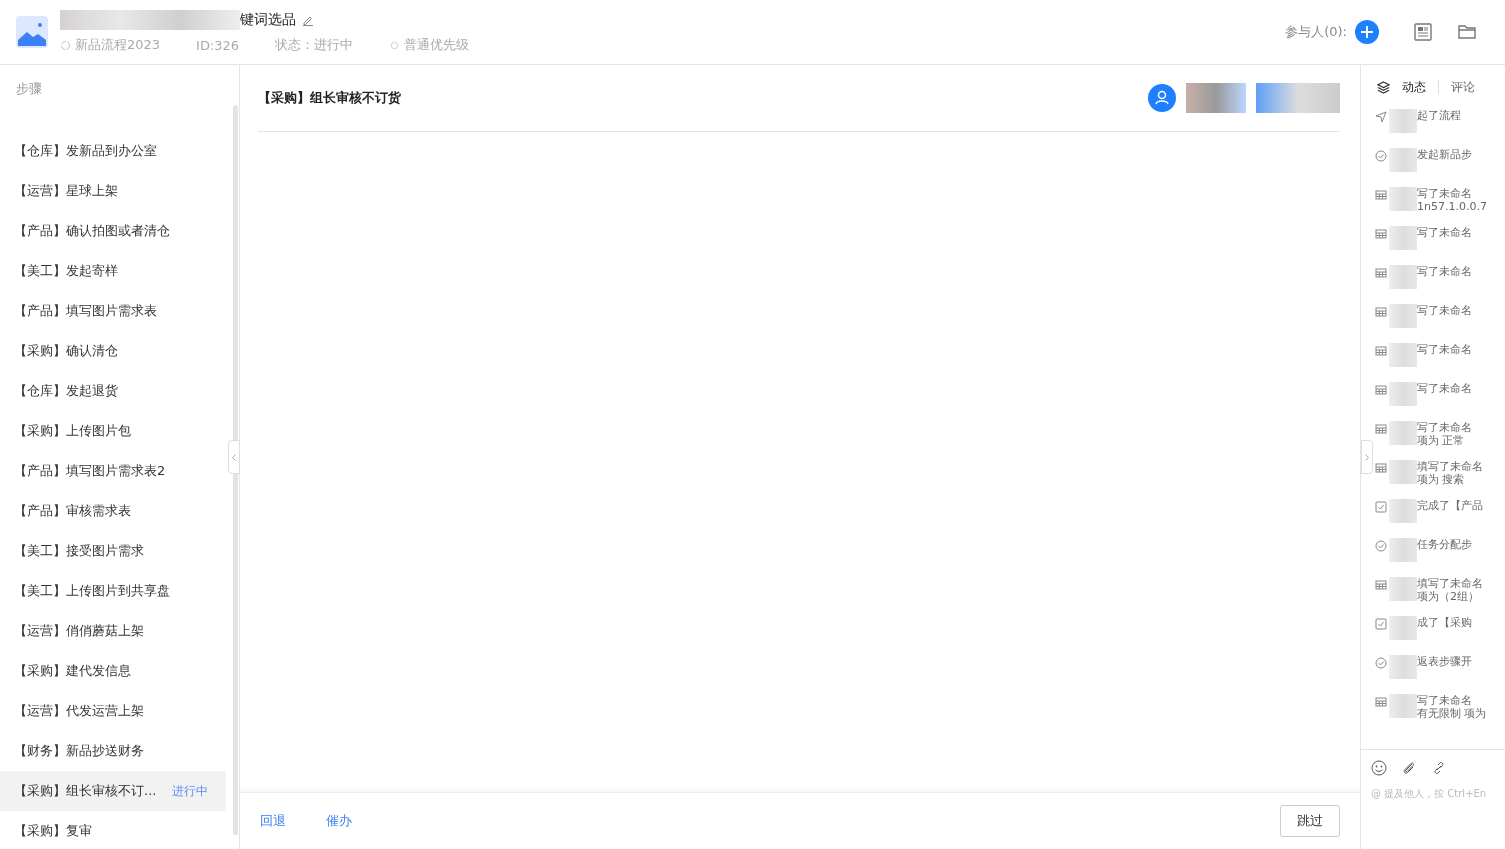 This screenshot has width=1505, height=849. I want to click on step-item: 【运营】星球上架, so click(113, 191).